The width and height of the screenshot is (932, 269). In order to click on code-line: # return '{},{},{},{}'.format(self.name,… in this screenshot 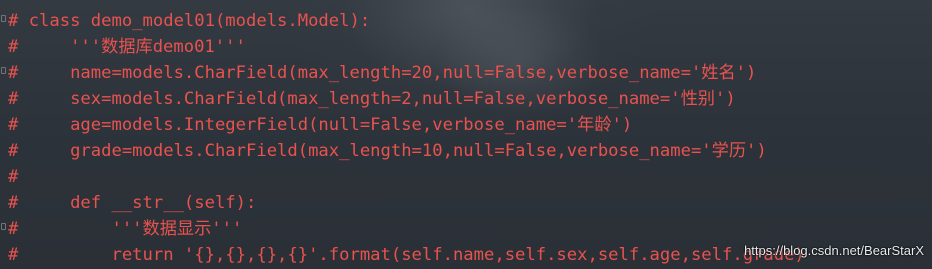, I will do `click(406, 255)`.